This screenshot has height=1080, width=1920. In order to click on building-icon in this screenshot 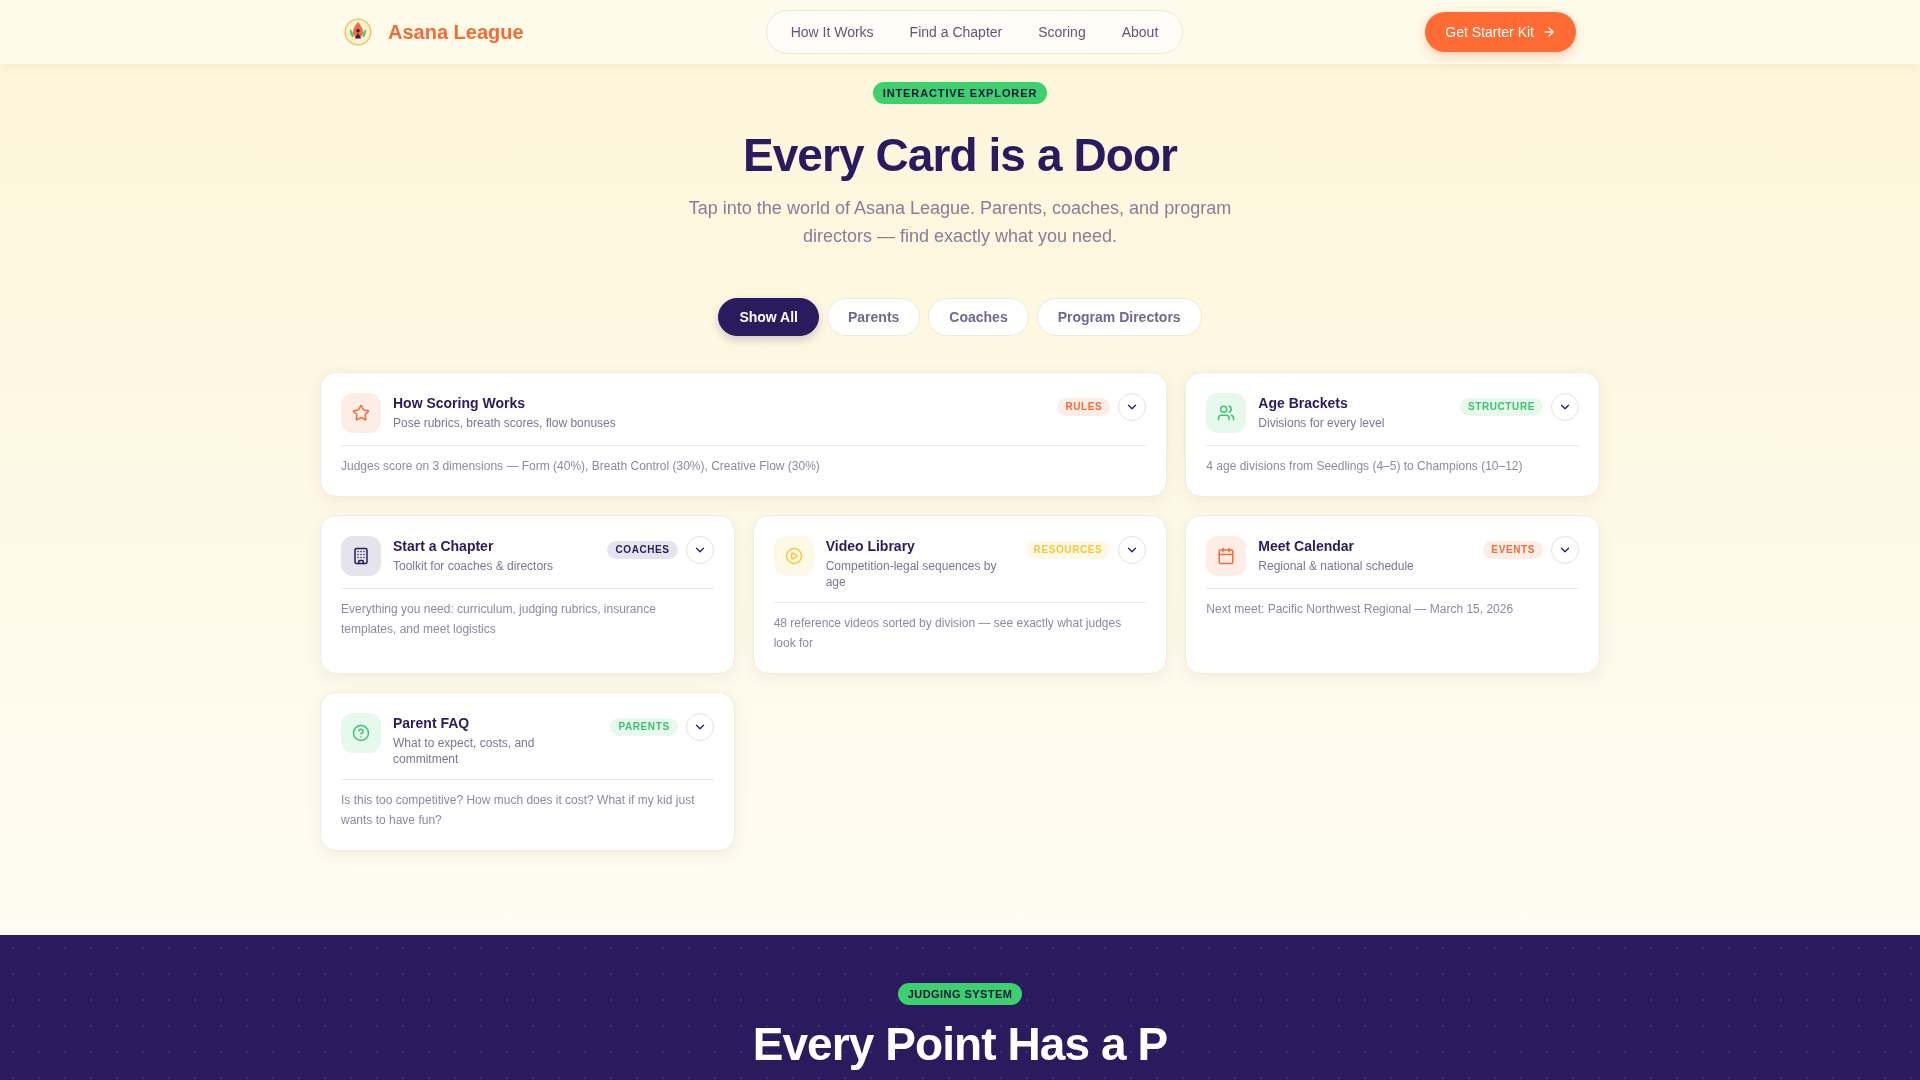, I will do `click(361, 556)`.